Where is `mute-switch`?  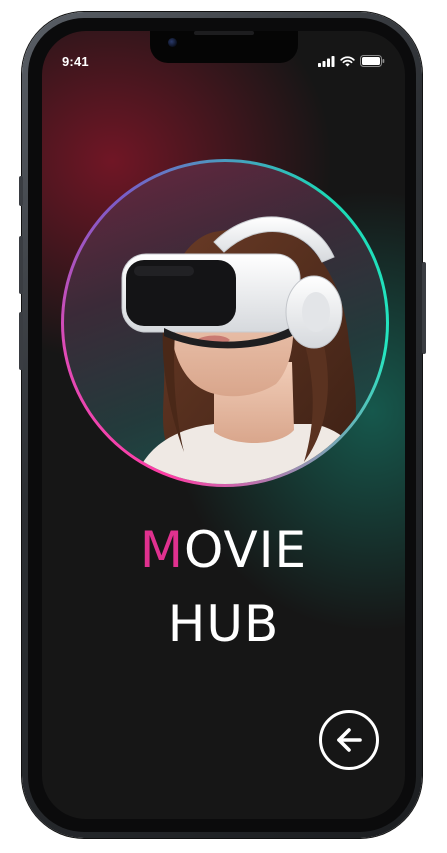 mute-switch is located at coordinates (21, 191).